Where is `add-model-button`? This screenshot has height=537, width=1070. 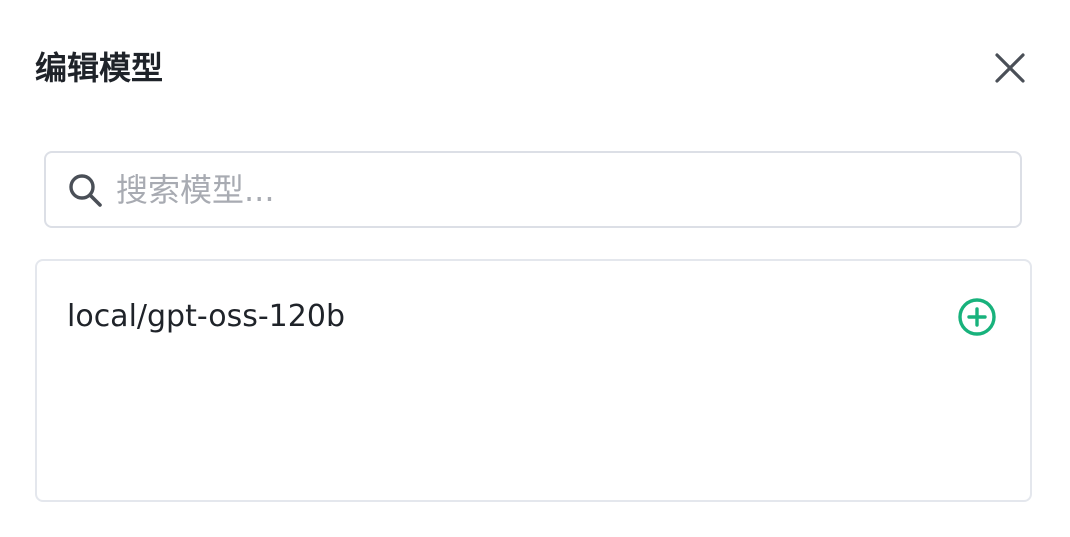 add-model-button is located at coordinates (977, 317).